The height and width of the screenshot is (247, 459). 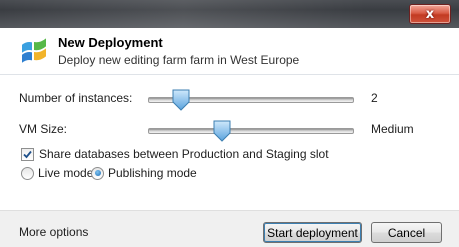 I want to click on start-deployment-button: Start deployment, so click(x=312, y=232).